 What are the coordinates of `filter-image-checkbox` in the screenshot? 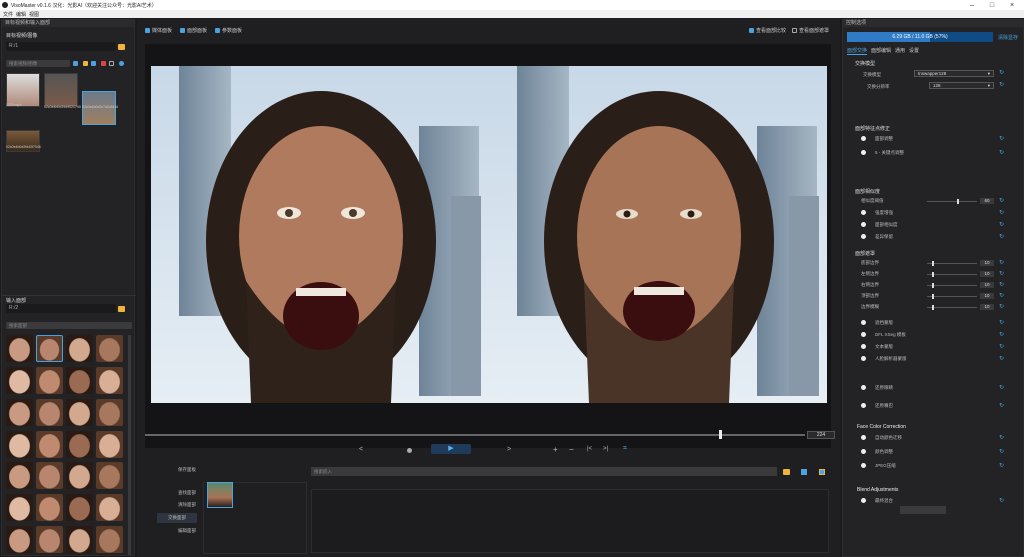 It's located at (93, 63).